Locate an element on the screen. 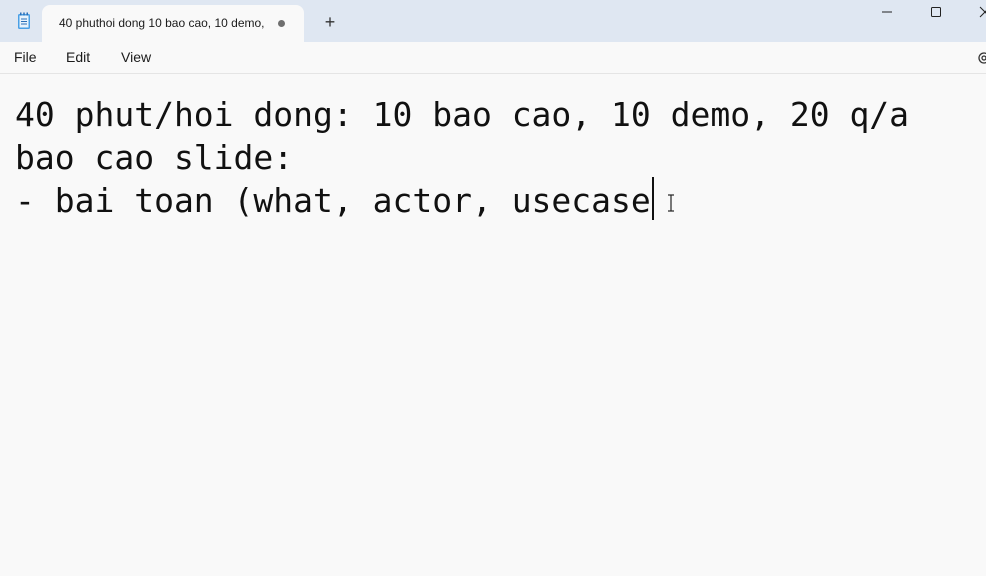  unsaved-dot-icon is located at coordinates (281, 23).